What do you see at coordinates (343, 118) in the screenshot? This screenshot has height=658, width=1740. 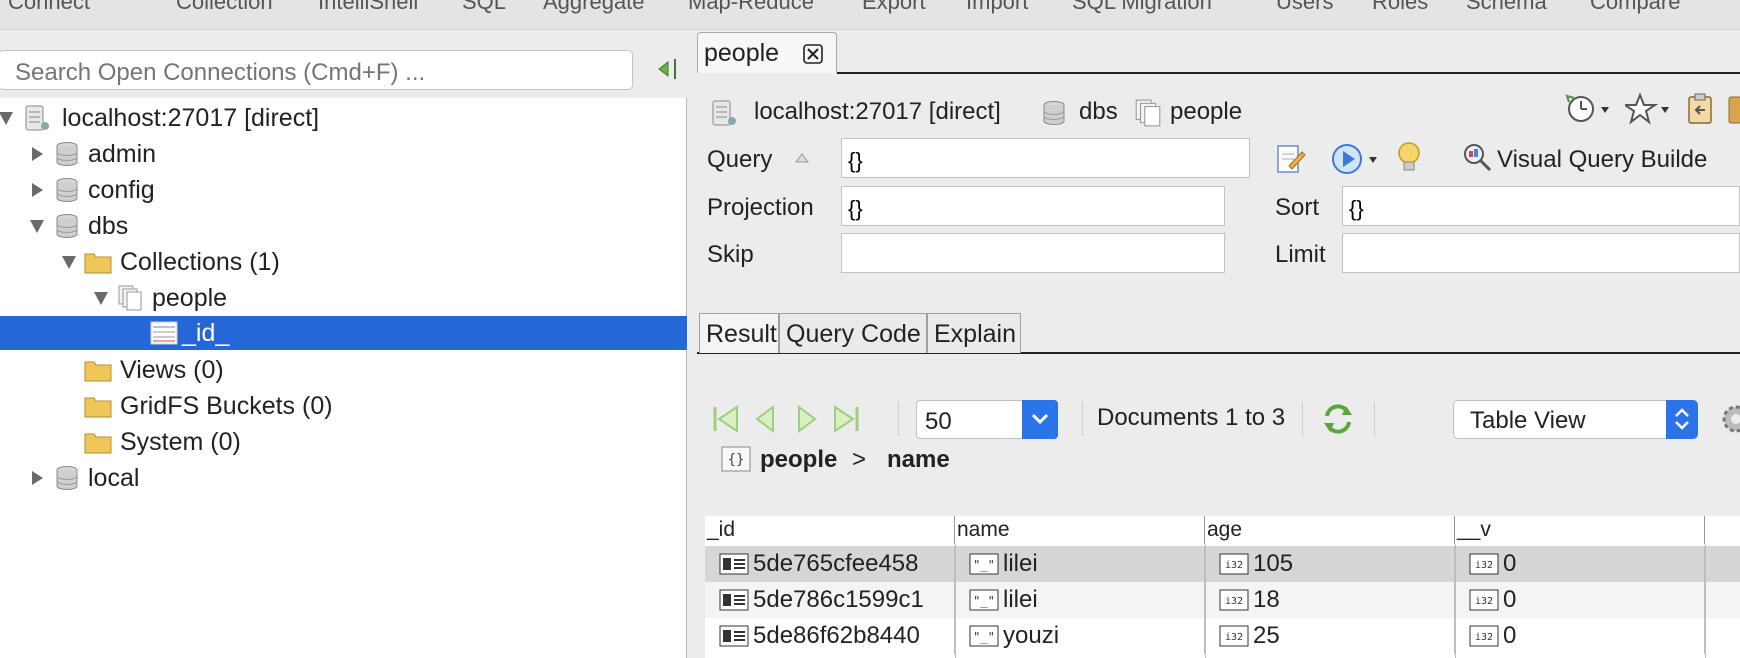 I see `tree-item-server: localhost:27017 [direct]` at bounding box center [343, 118].